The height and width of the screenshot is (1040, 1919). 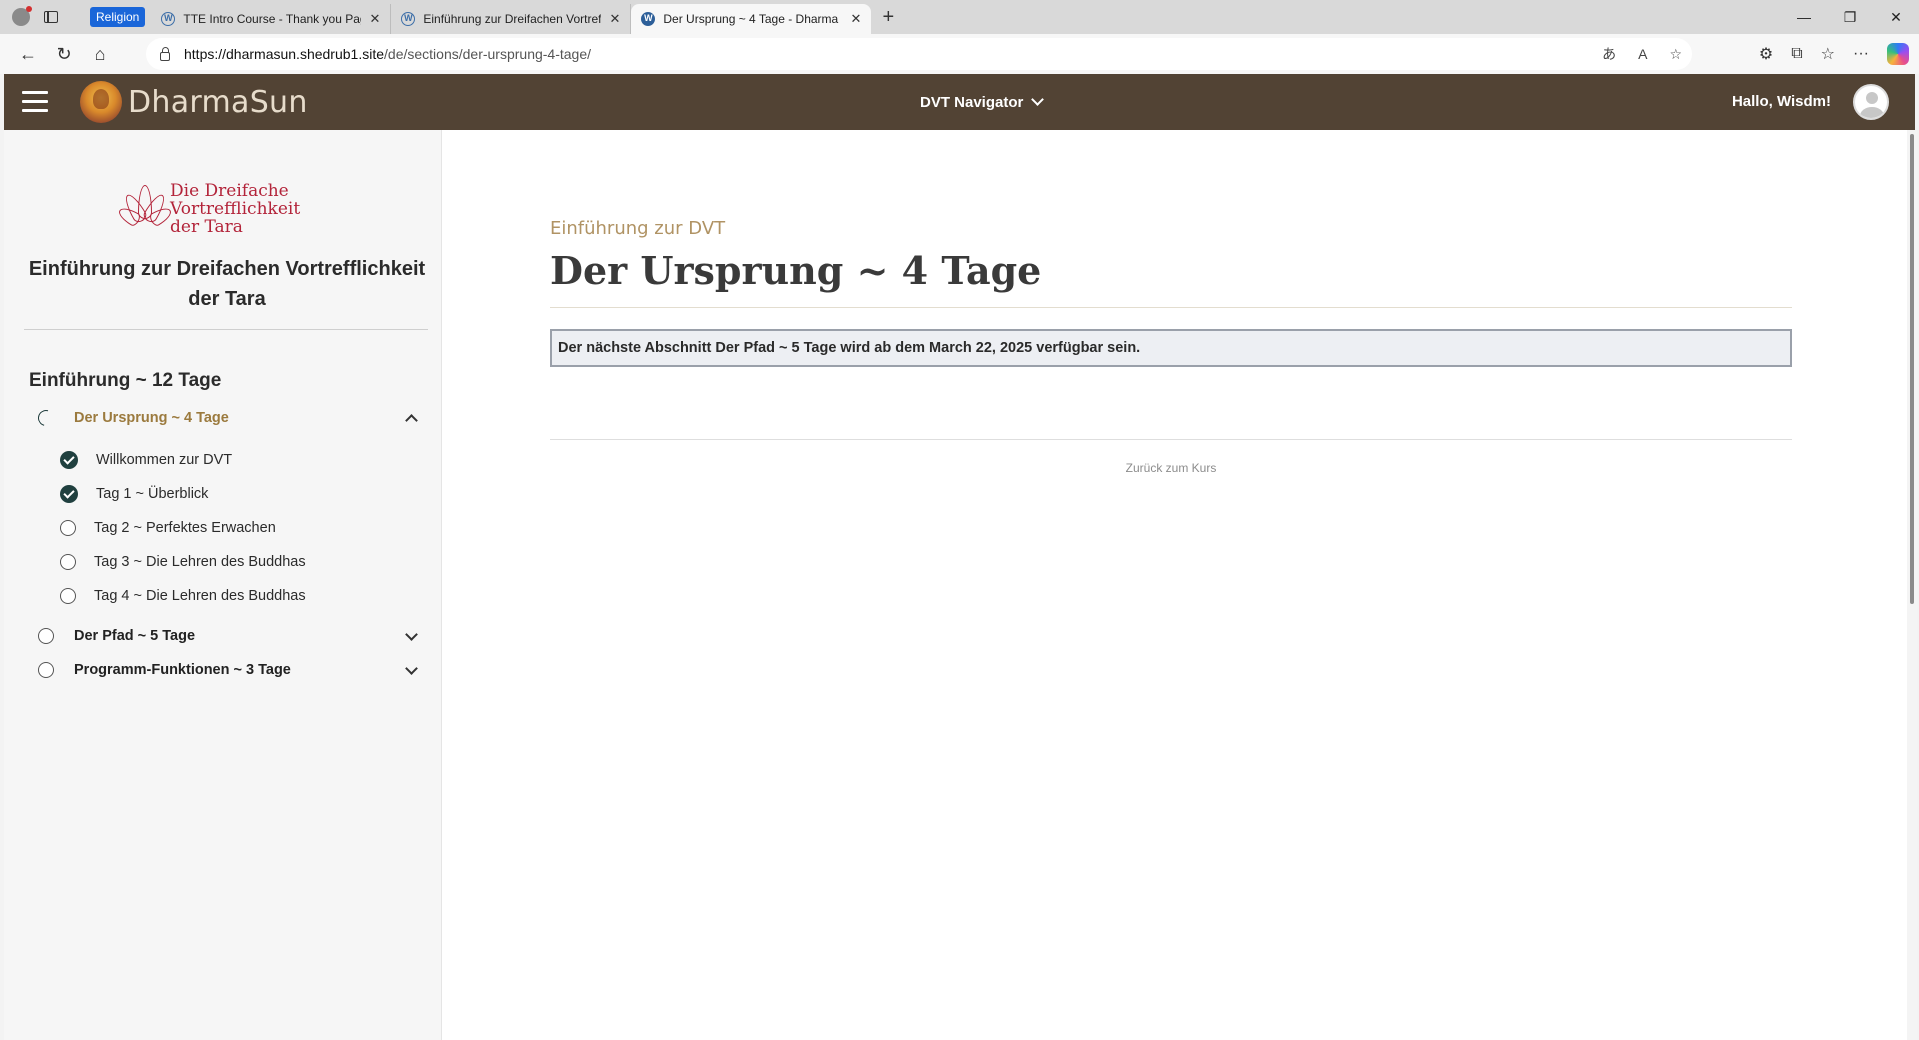 I want to click on read-aloud-icon: A, so click(x=1642, y=54).